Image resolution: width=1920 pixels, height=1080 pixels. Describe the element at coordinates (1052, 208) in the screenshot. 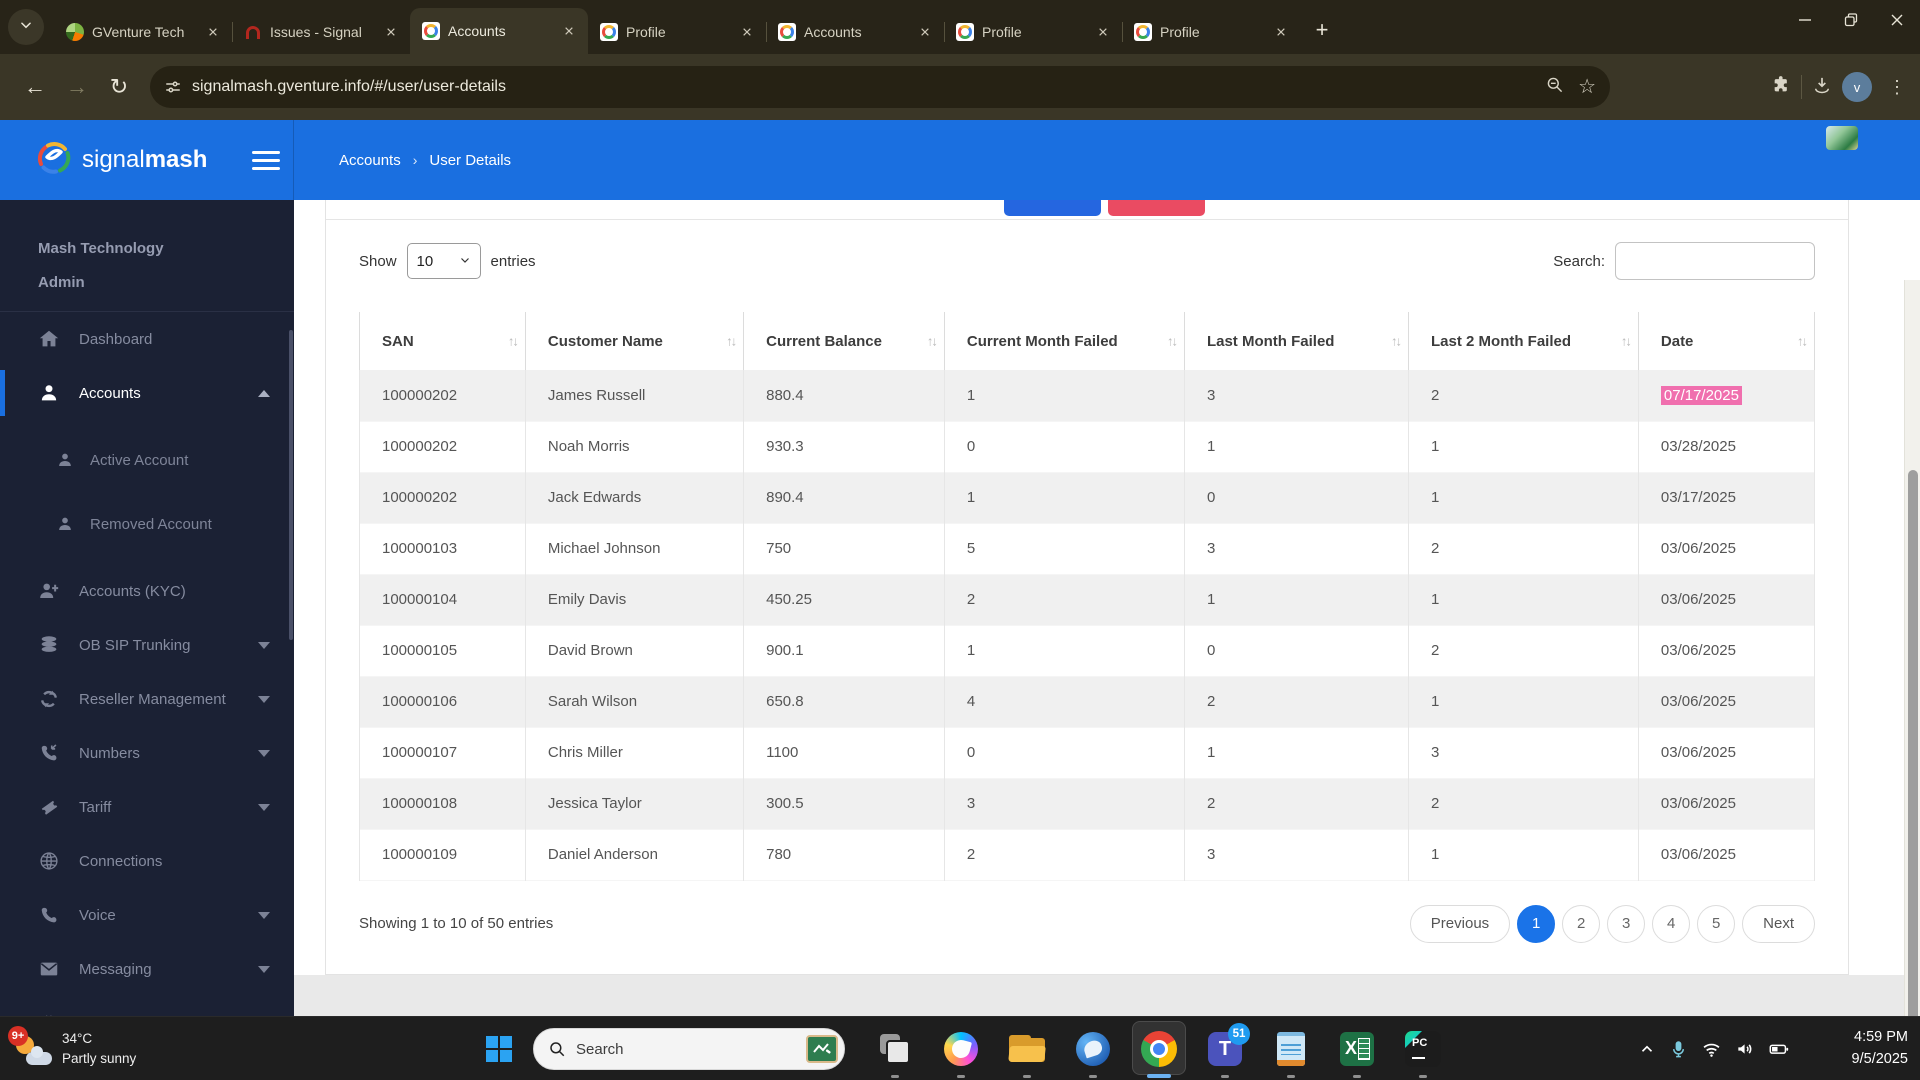

I see `primary-action-button` at that location.